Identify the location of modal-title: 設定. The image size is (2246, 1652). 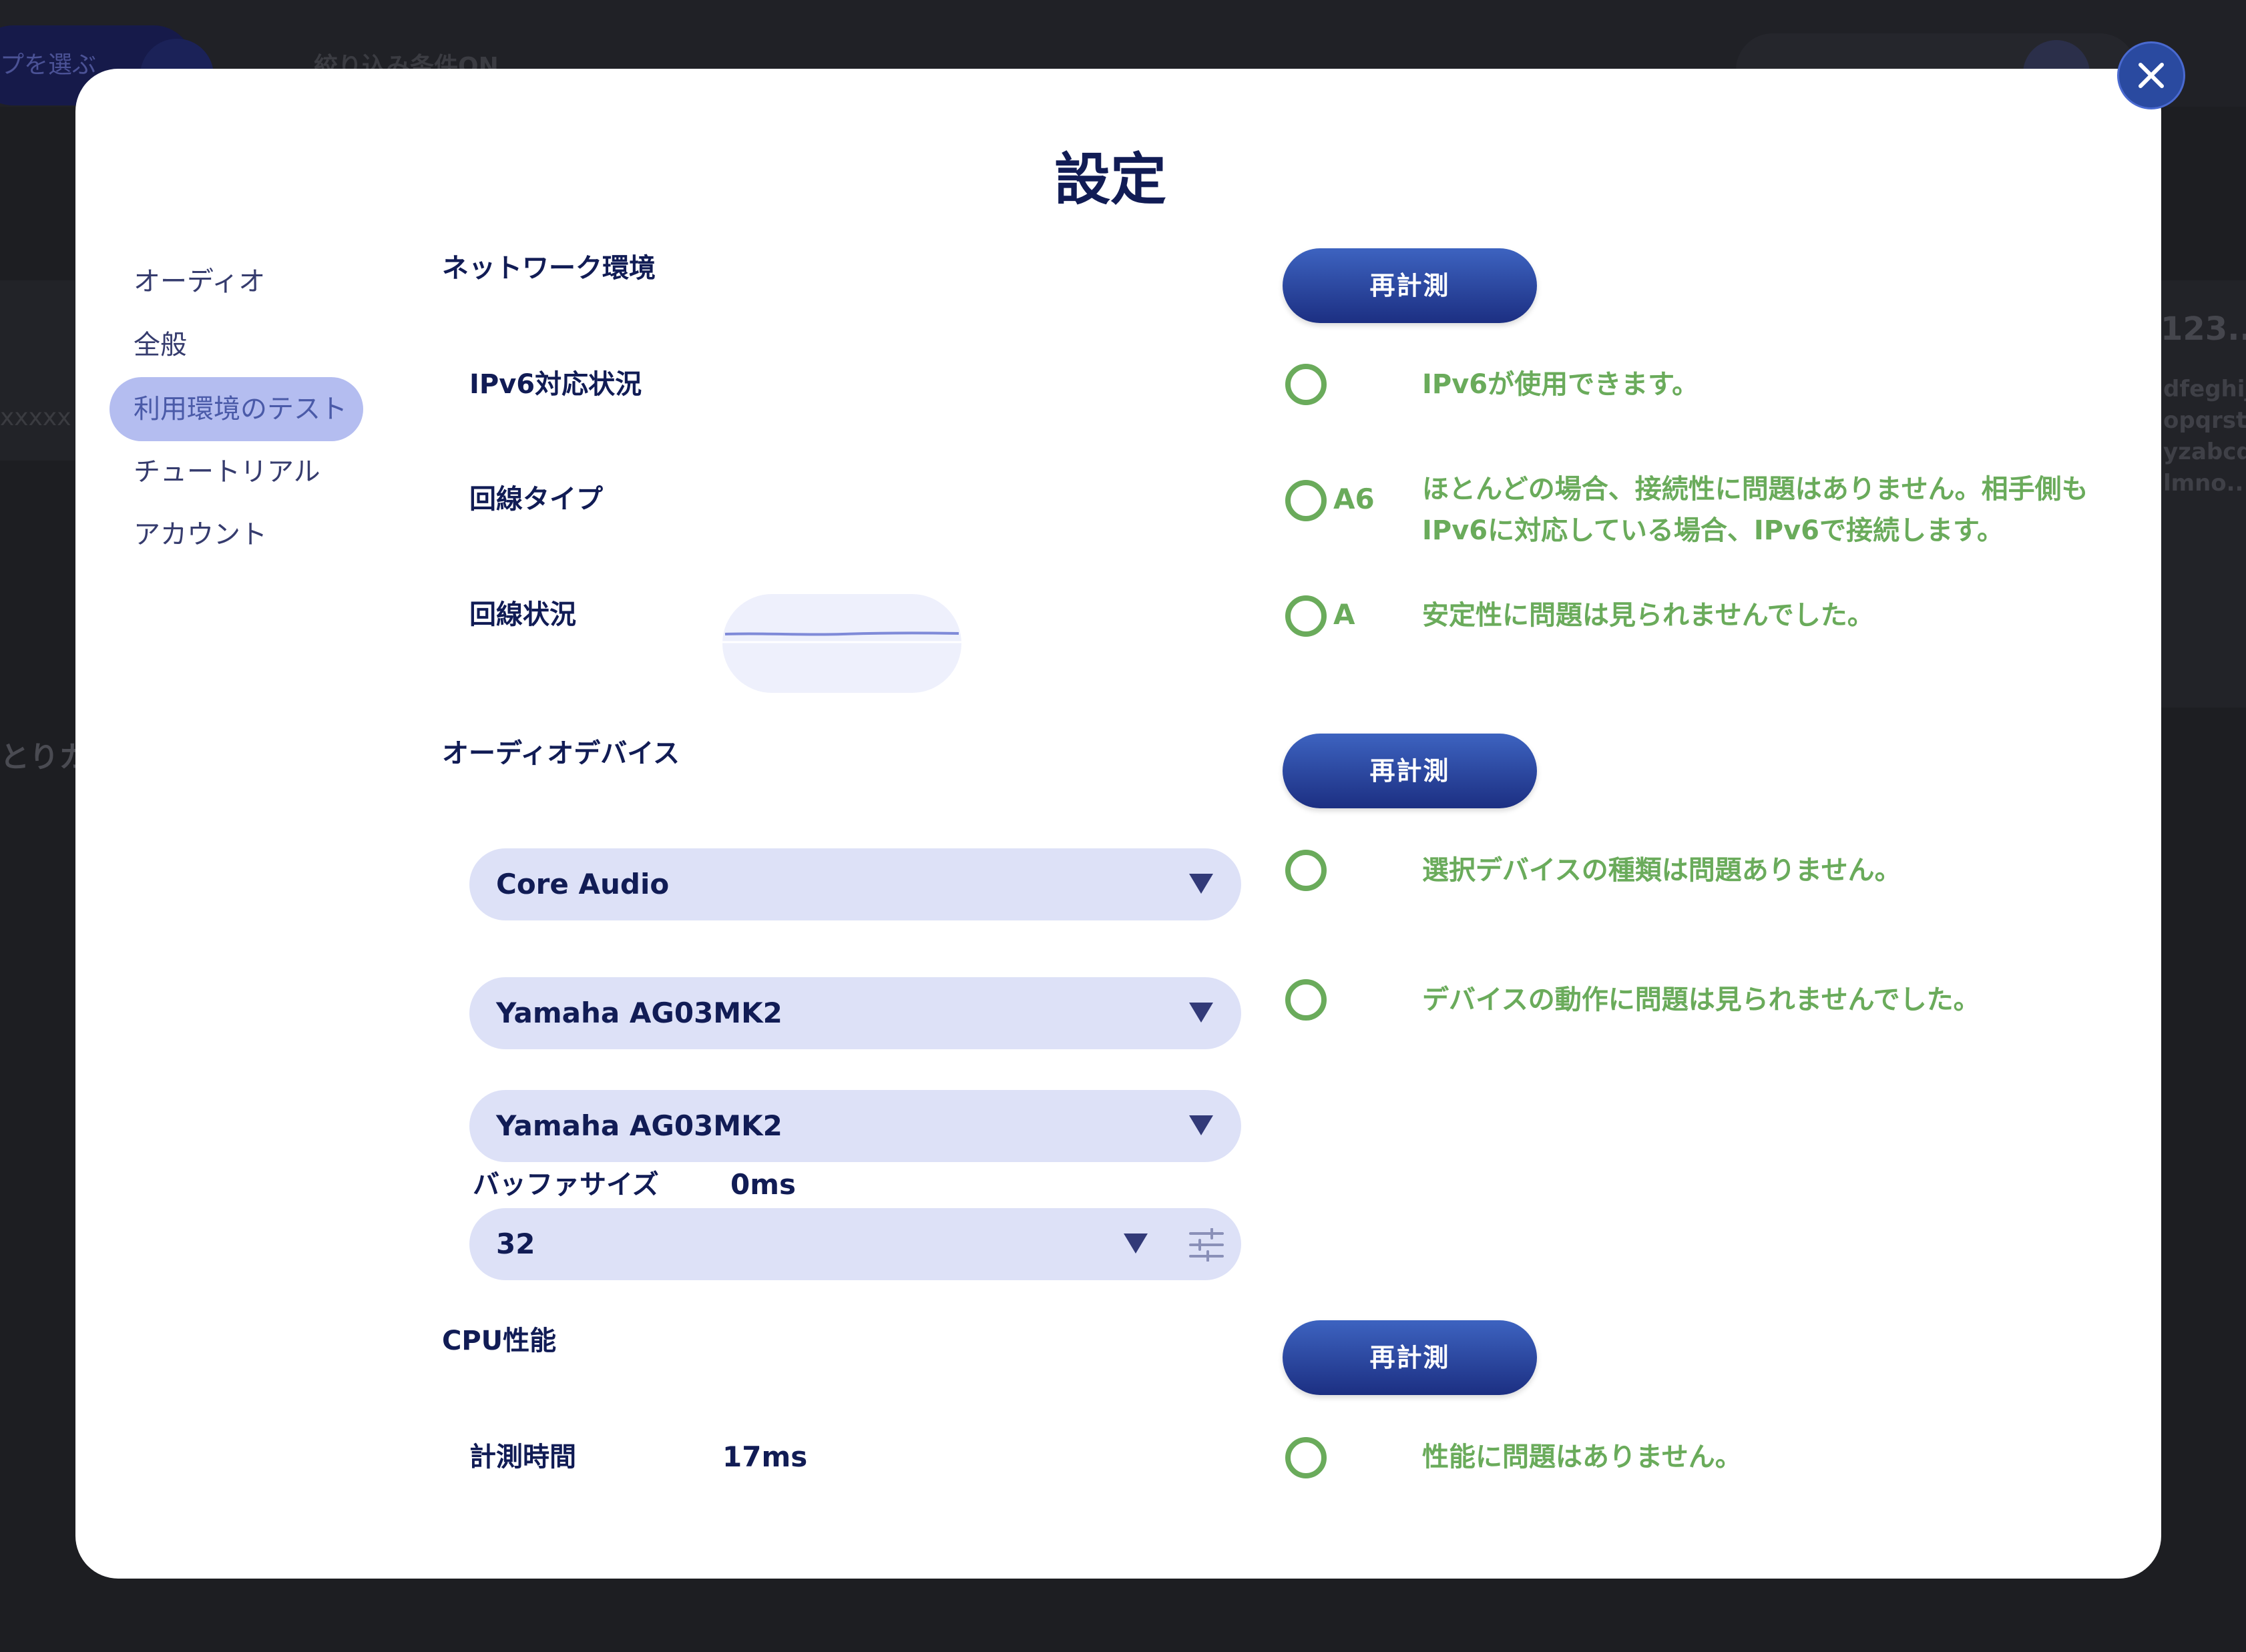
(1110, 179).